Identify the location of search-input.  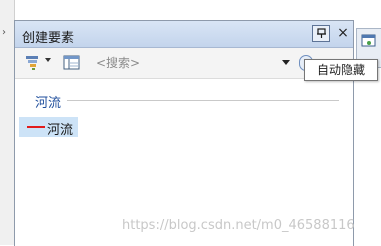
(186, 63).